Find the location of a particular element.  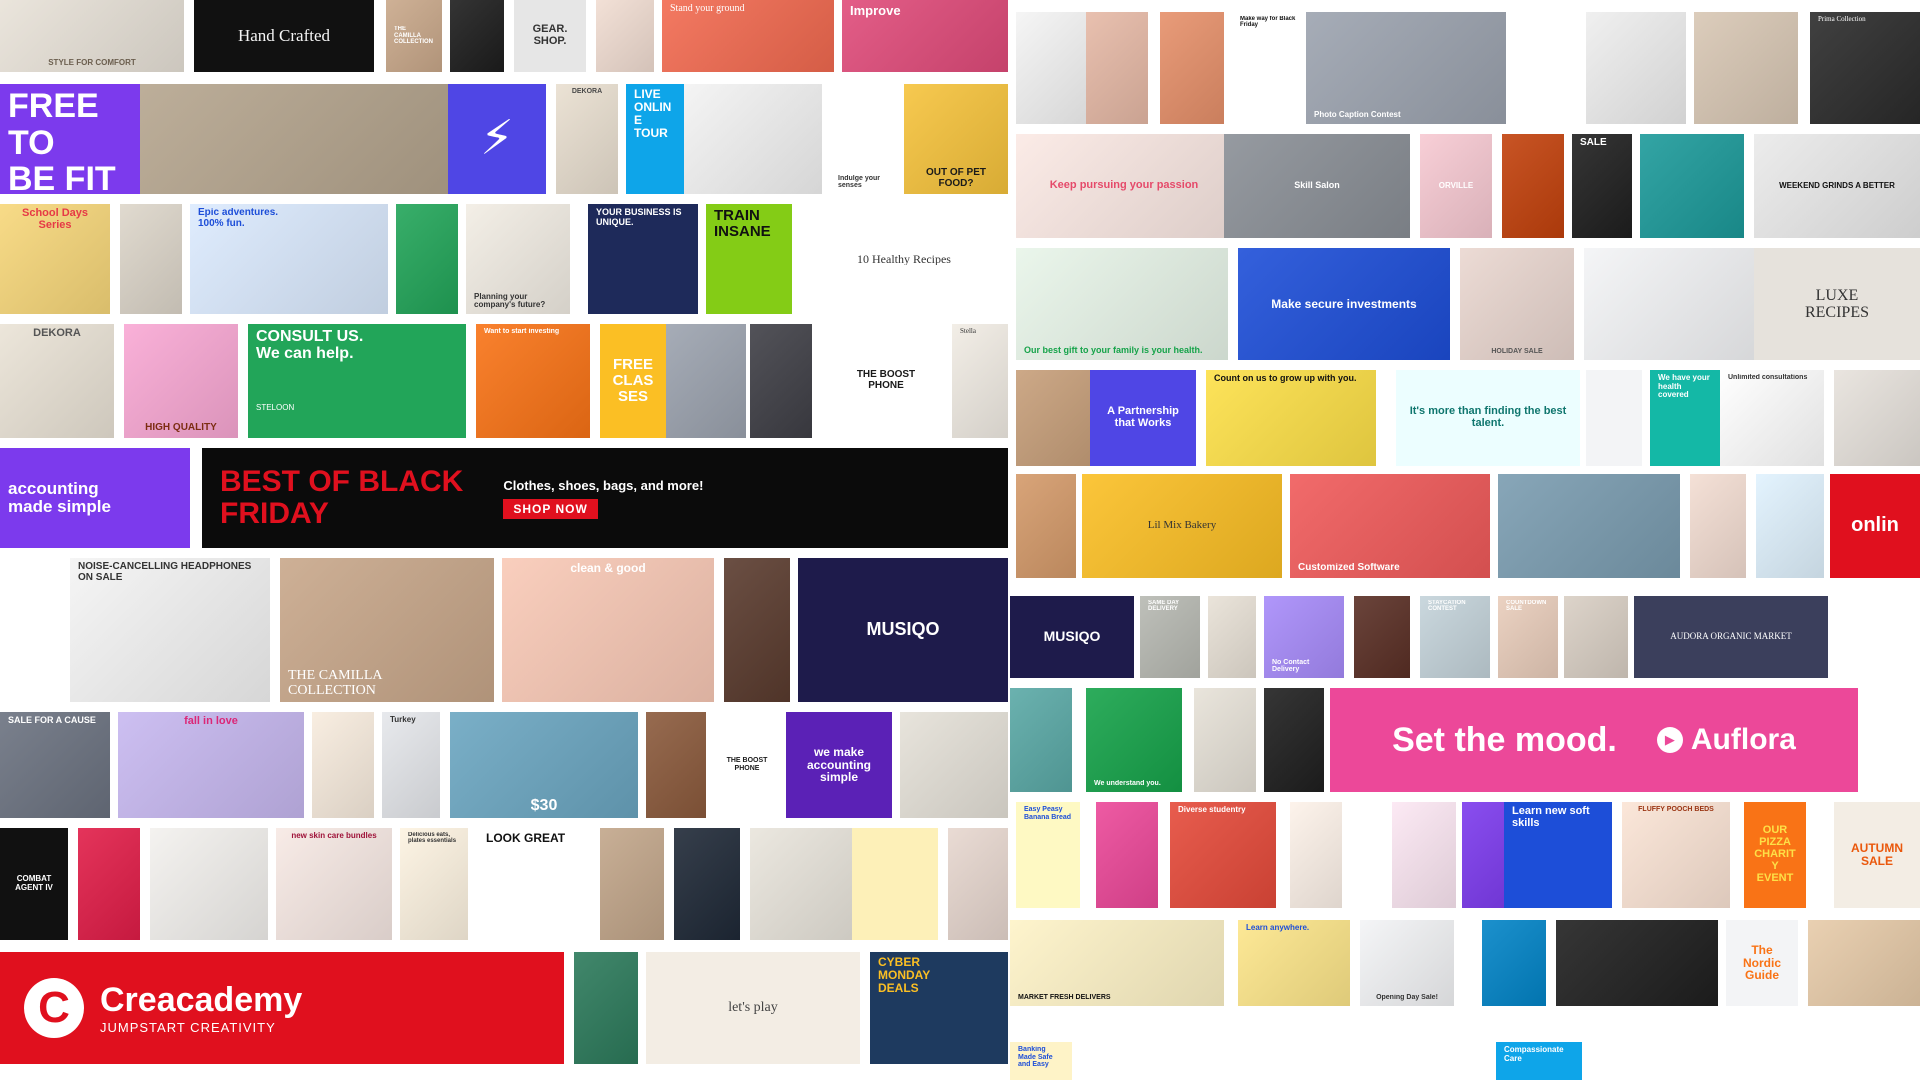

tile-accounting-made-simple: accounting made simple is located at coordinates (95, 498).